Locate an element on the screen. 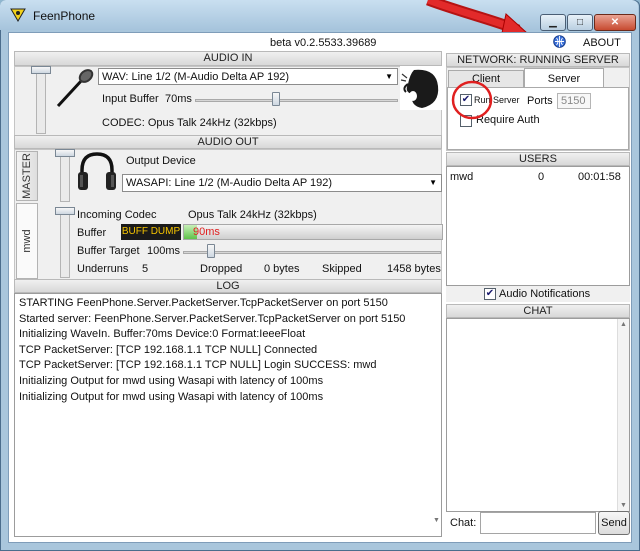  chat-history is located at coordinates (538, 415).